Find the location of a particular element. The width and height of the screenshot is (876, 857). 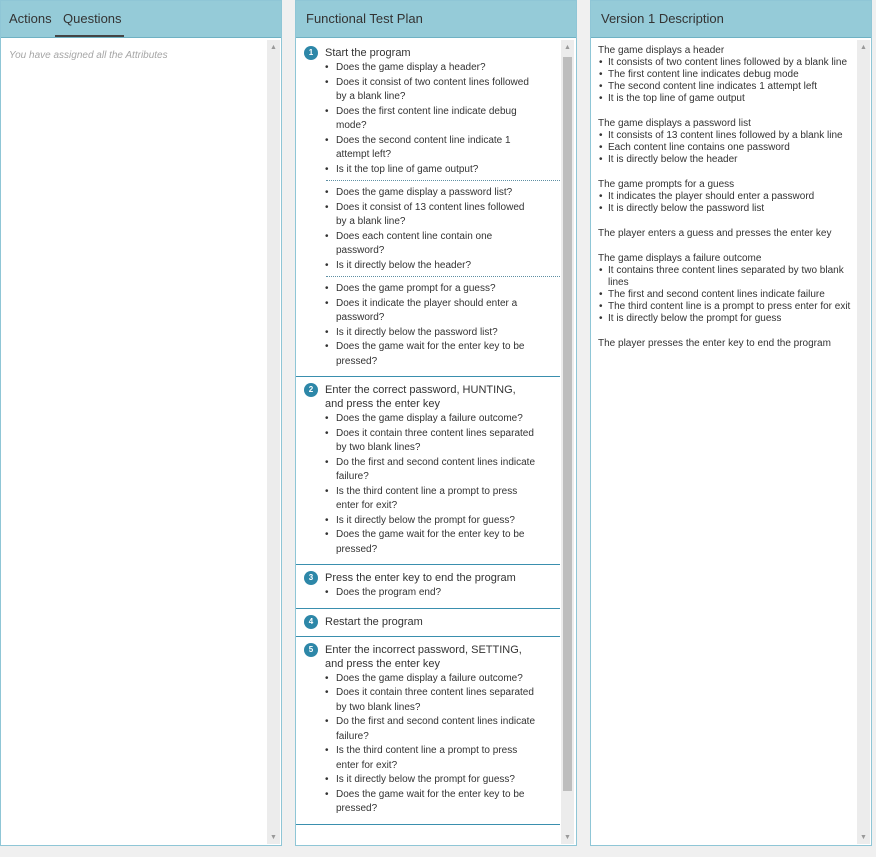

active-tab-indicator is located at coordinates (89, 36).